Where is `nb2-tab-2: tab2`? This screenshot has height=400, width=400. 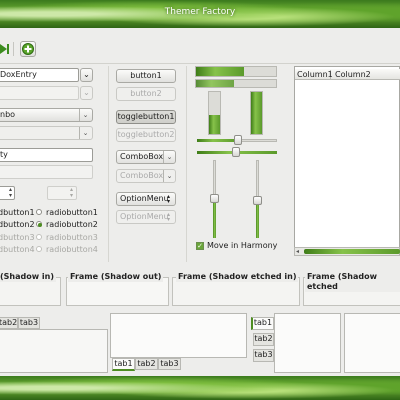 nb2-tab-2: tab2 is located at coordinates (146, 364).